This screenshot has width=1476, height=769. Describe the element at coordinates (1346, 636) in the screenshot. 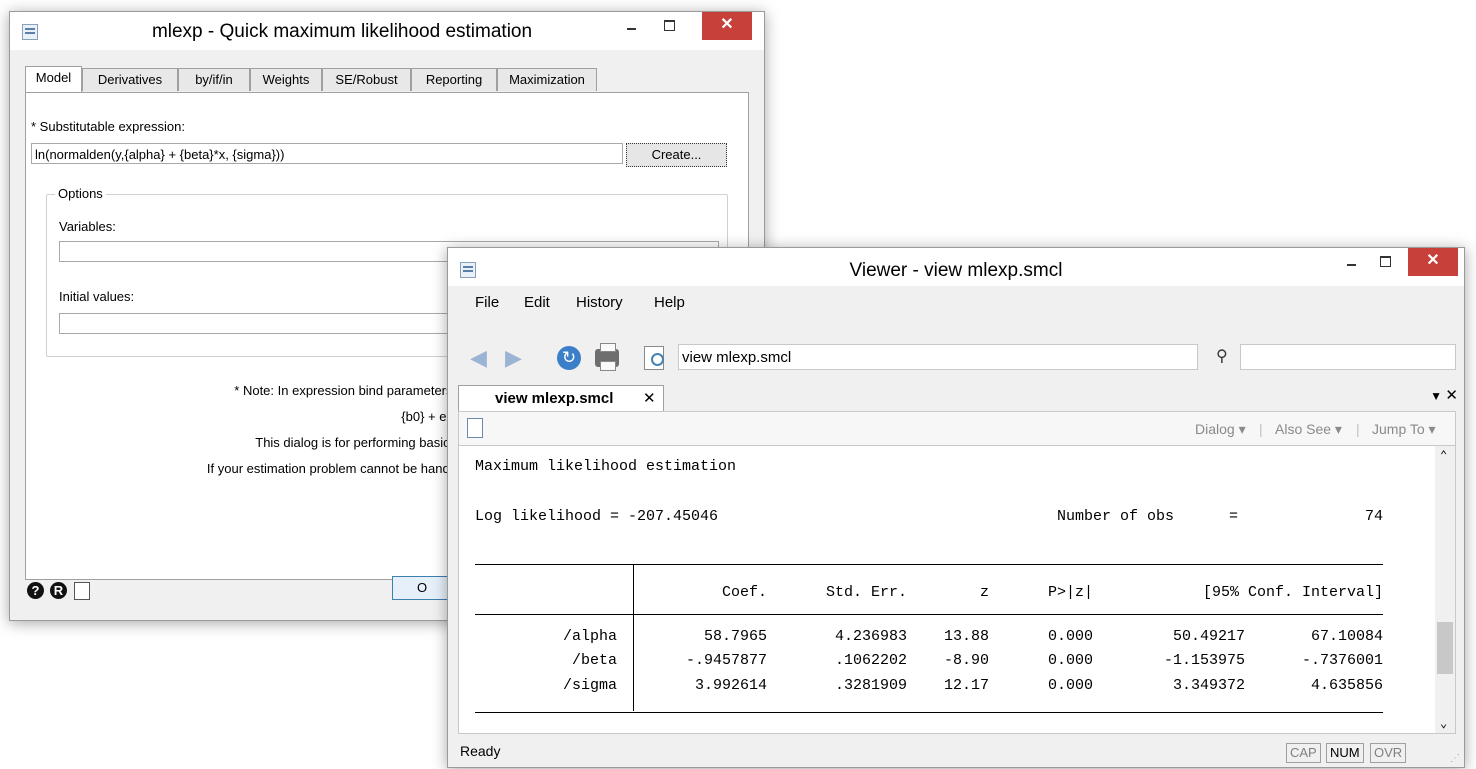

I see `row-ci-high: 67.10084` at that location.